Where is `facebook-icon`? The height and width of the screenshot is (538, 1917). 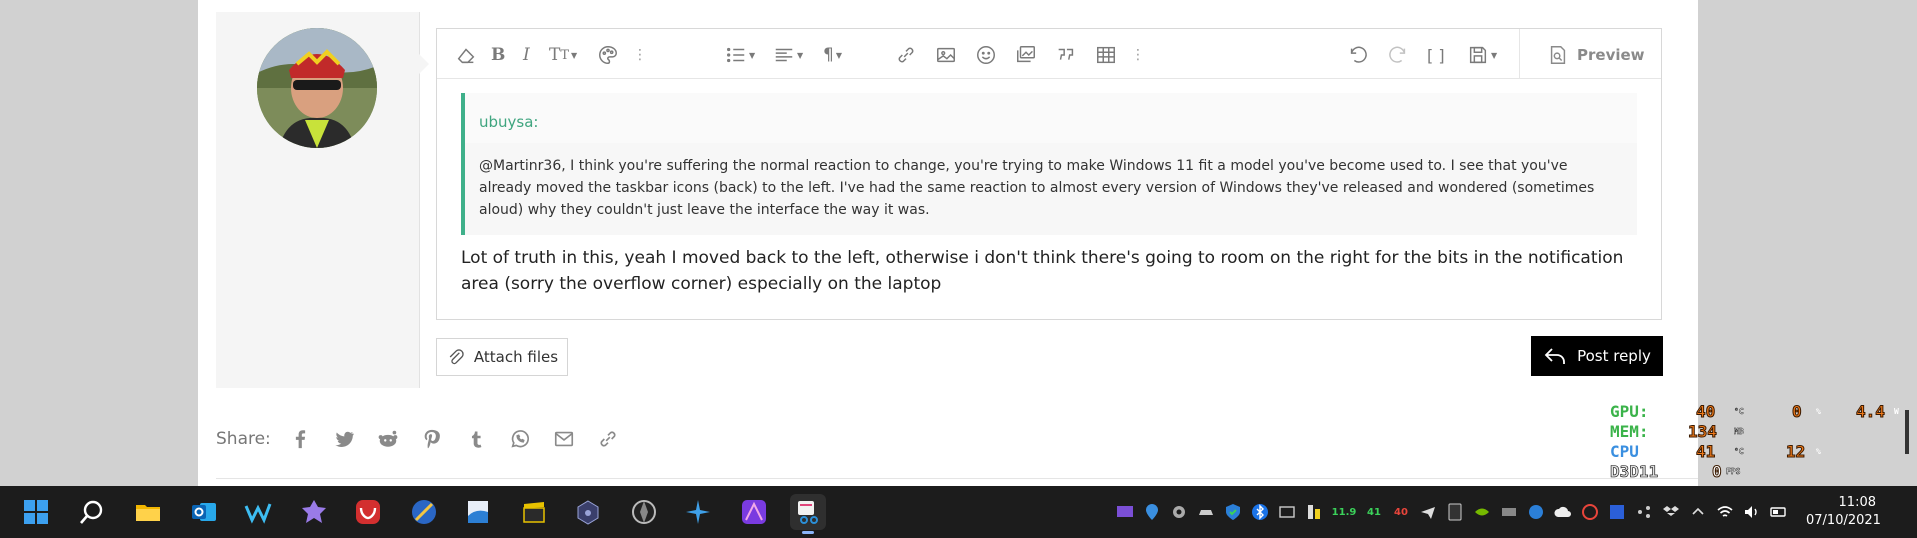
facebook-icon is located at coordinates (300, 439).